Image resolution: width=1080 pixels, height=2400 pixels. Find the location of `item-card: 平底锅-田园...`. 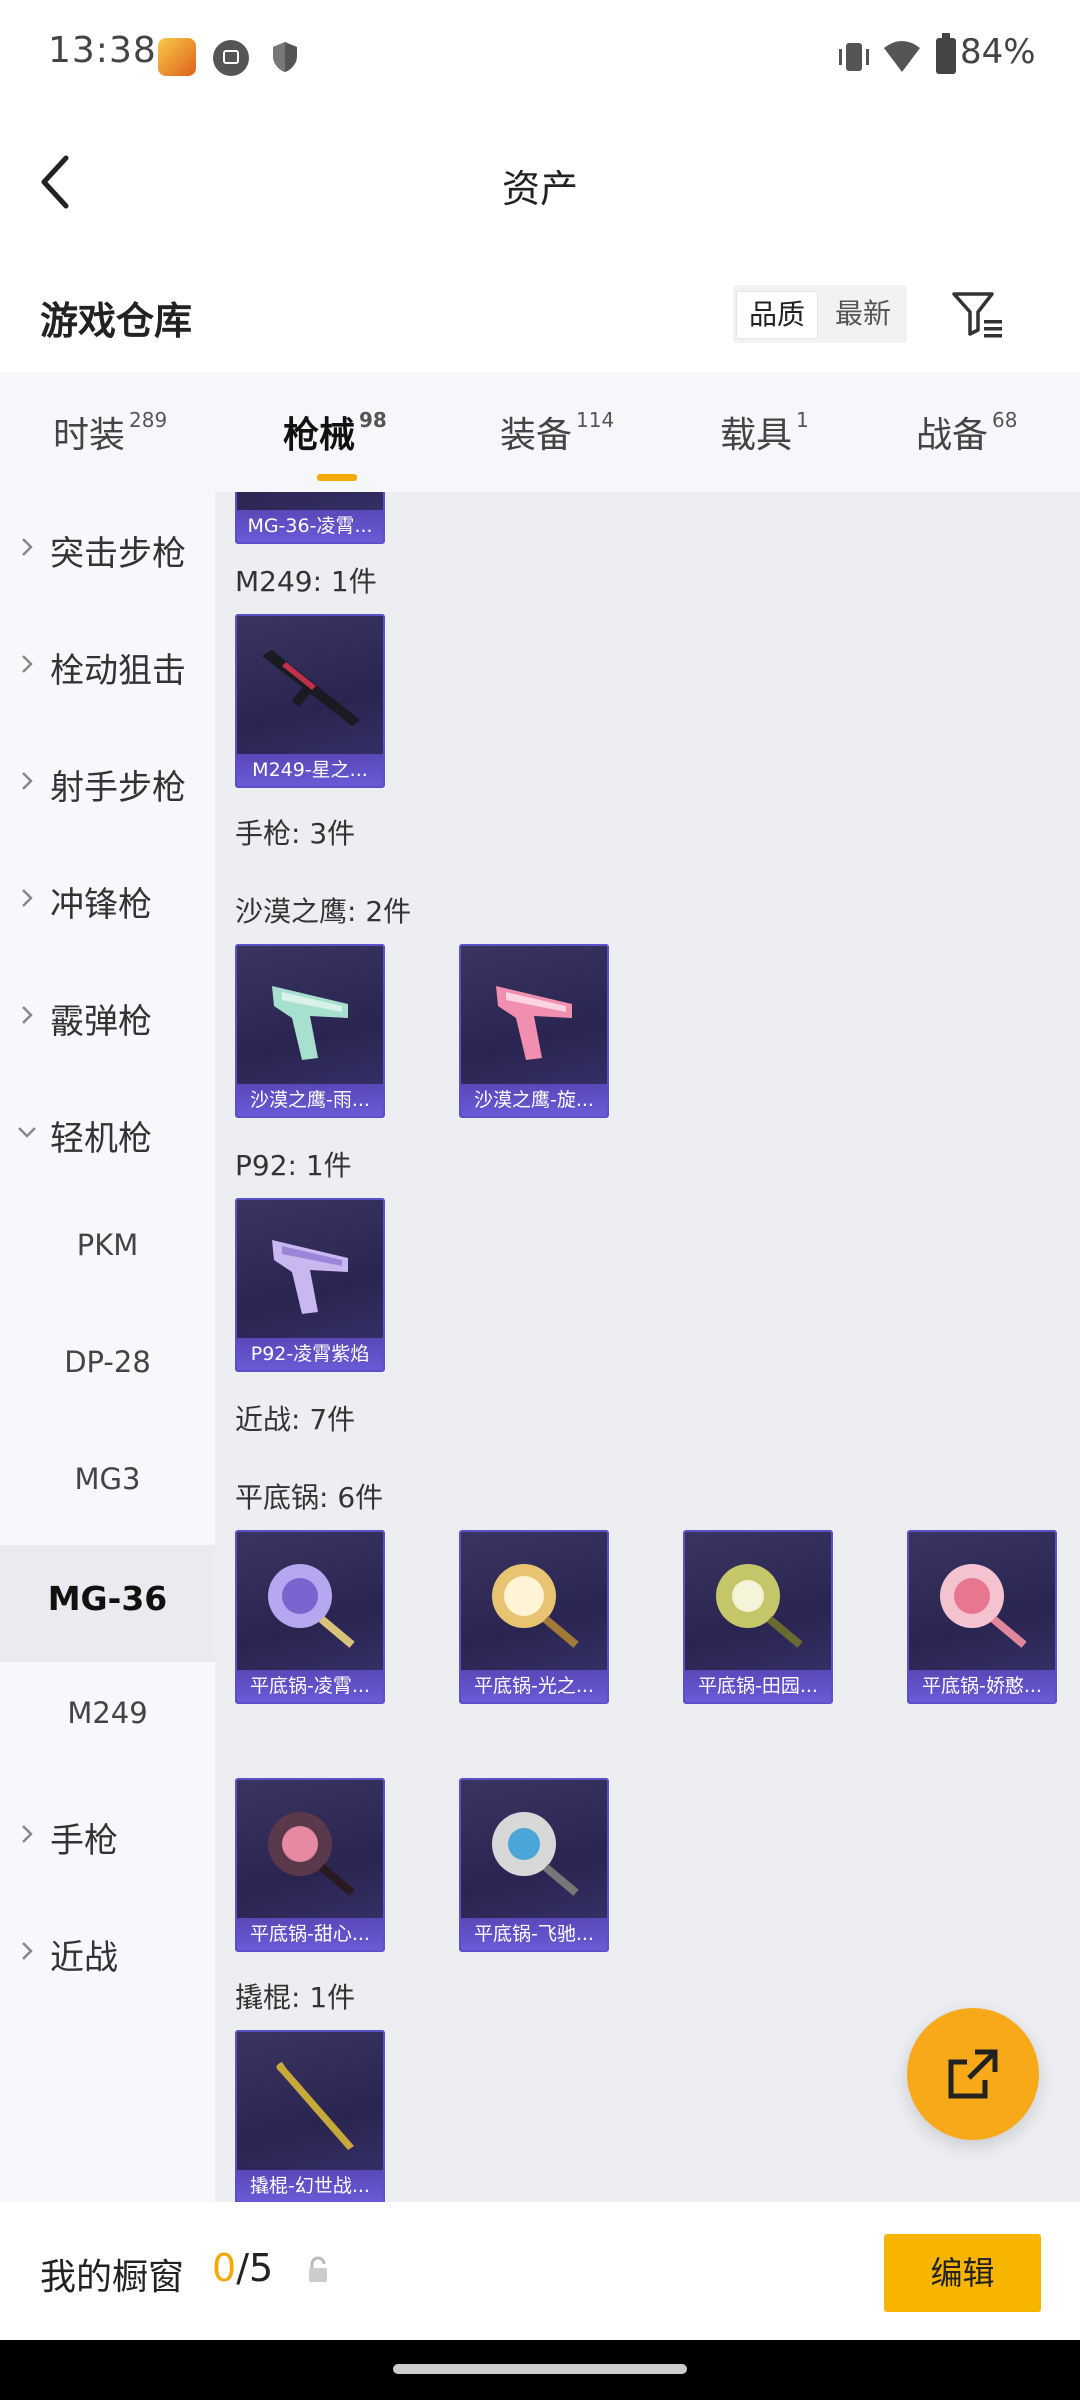

item-card: 平底锅-田园... is located at coordinates (758, 1617).